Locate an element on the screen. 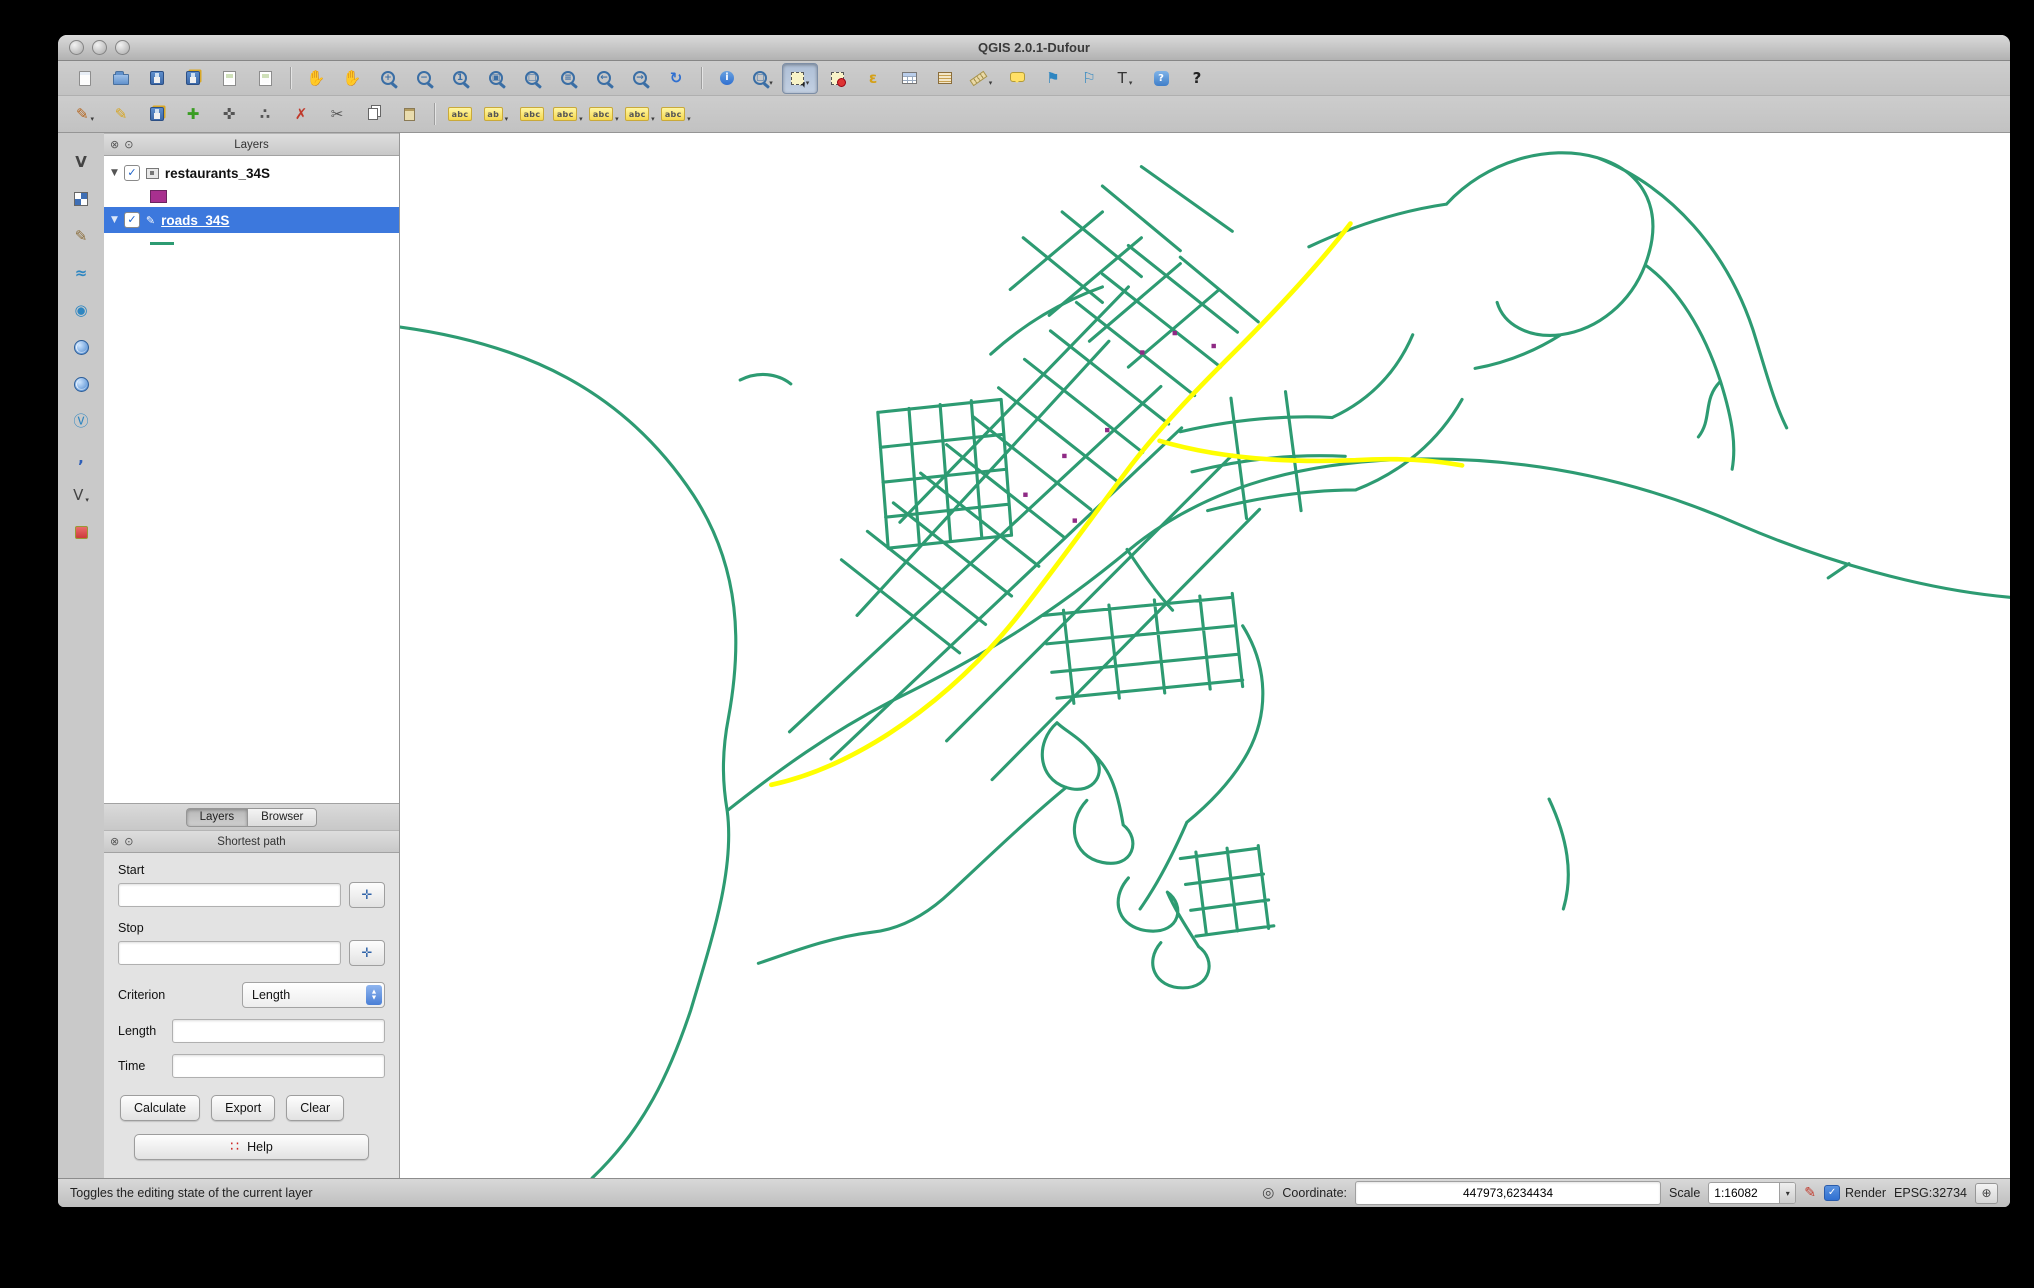  label-change-button: abc ▾ is located at coordinates (676, 114).